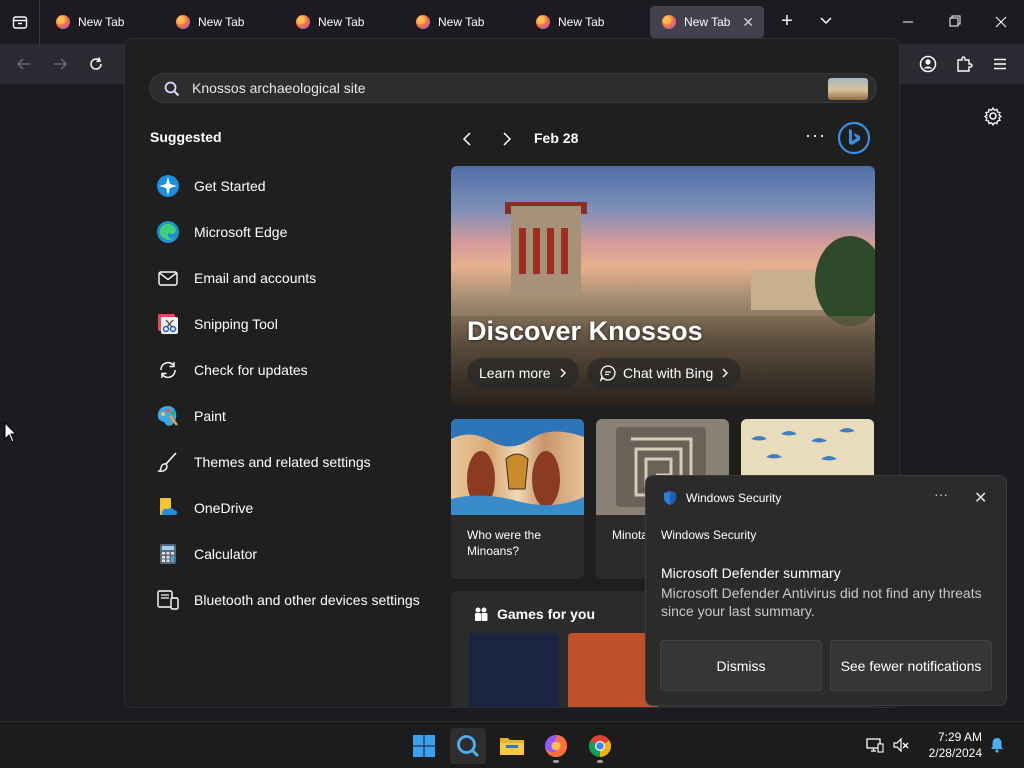 The height and width of the screenshot is (768, 1024). I want to click on windows-logo-icon, so click(424, 746).